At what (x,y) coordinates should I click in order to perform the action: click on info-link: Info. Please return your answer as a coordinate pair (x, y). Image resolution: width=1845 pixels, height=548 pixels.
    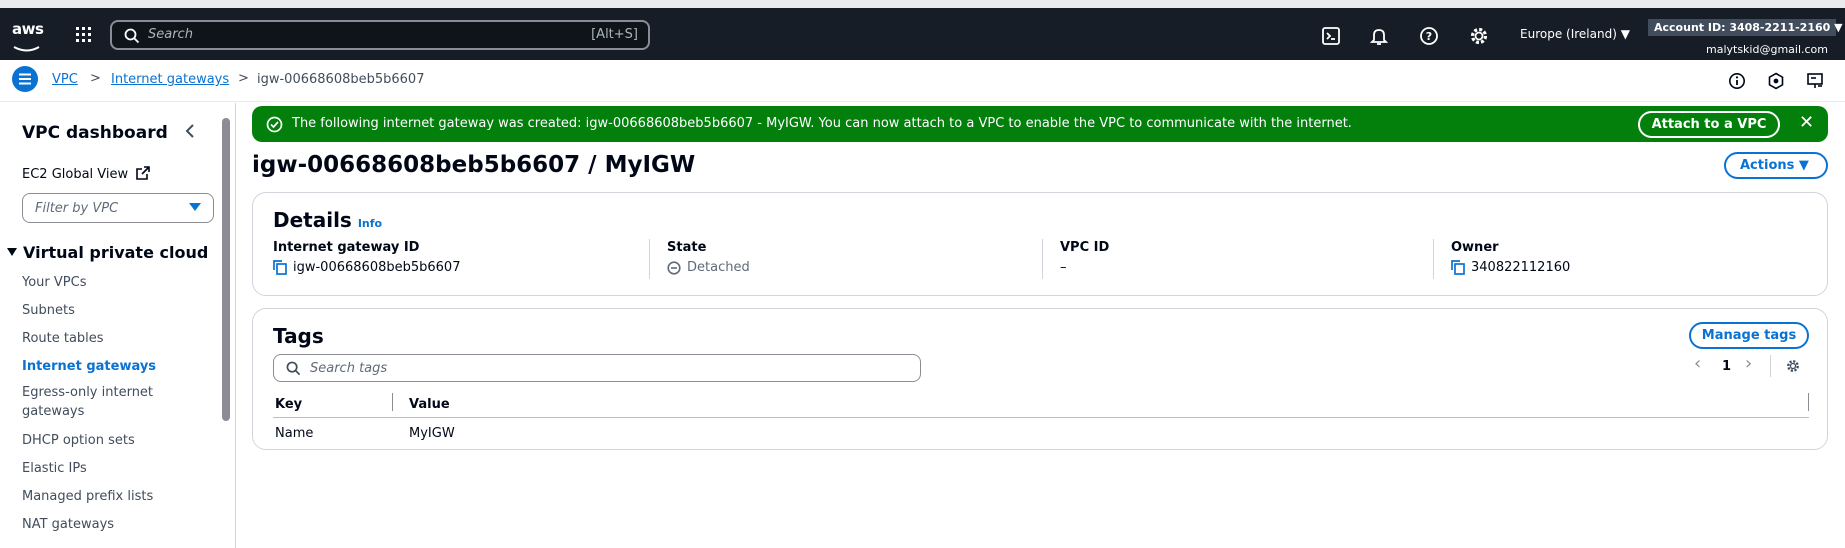
    Looking at the image, I should click on (370, 223).